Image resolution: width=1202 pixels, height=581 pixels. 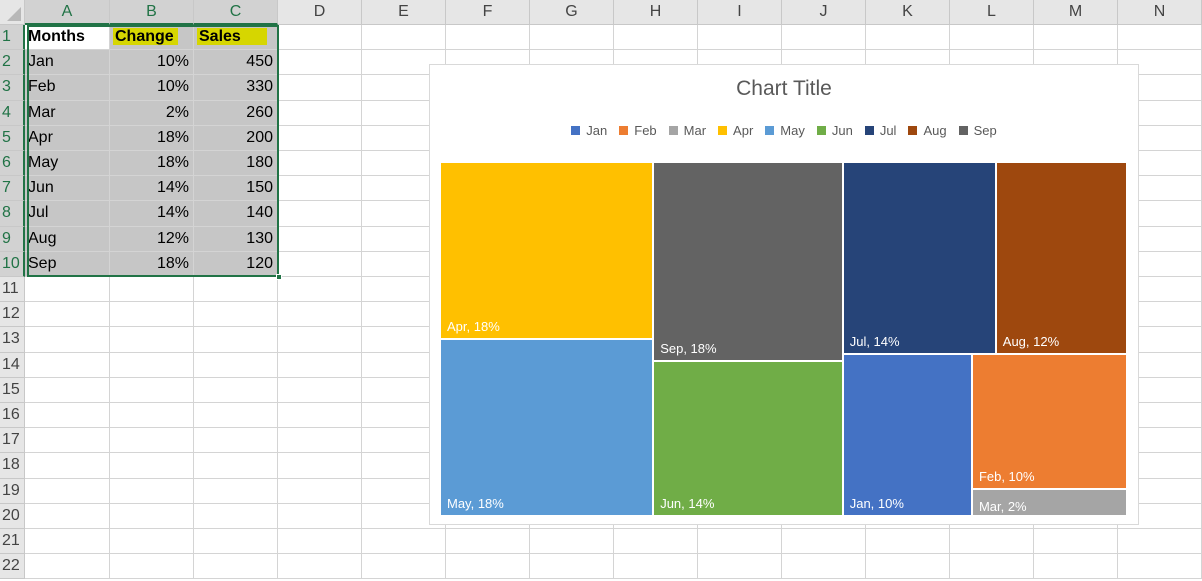 What do you see at coordinates (12, 340) in the screenshot?
I see `row-header-13: 13` at bounding box center [12, 340].